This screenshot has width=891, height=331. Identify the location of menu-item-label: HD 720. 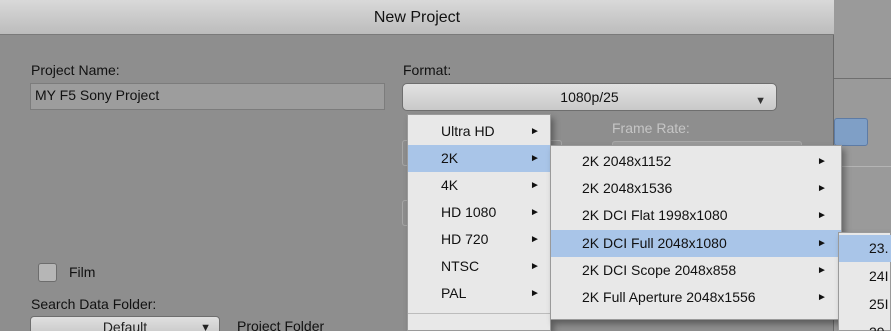
(465, 239).